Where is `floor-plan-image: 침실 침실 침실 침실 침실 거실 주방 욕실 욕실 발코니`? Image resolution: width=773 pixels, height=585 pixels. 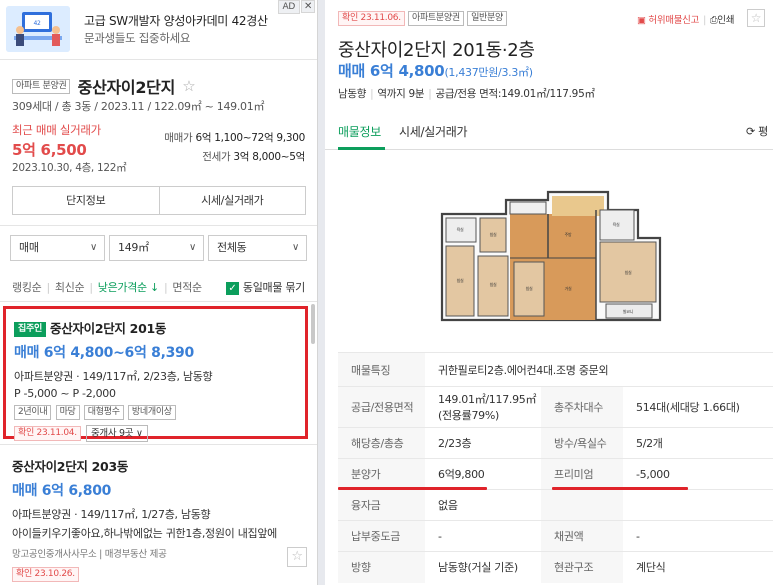 floor-plan-image: 침실 침실 침실 침실 침실 거실 주방 욕실 욕실 발코니 is located at coordinates (551, 256).